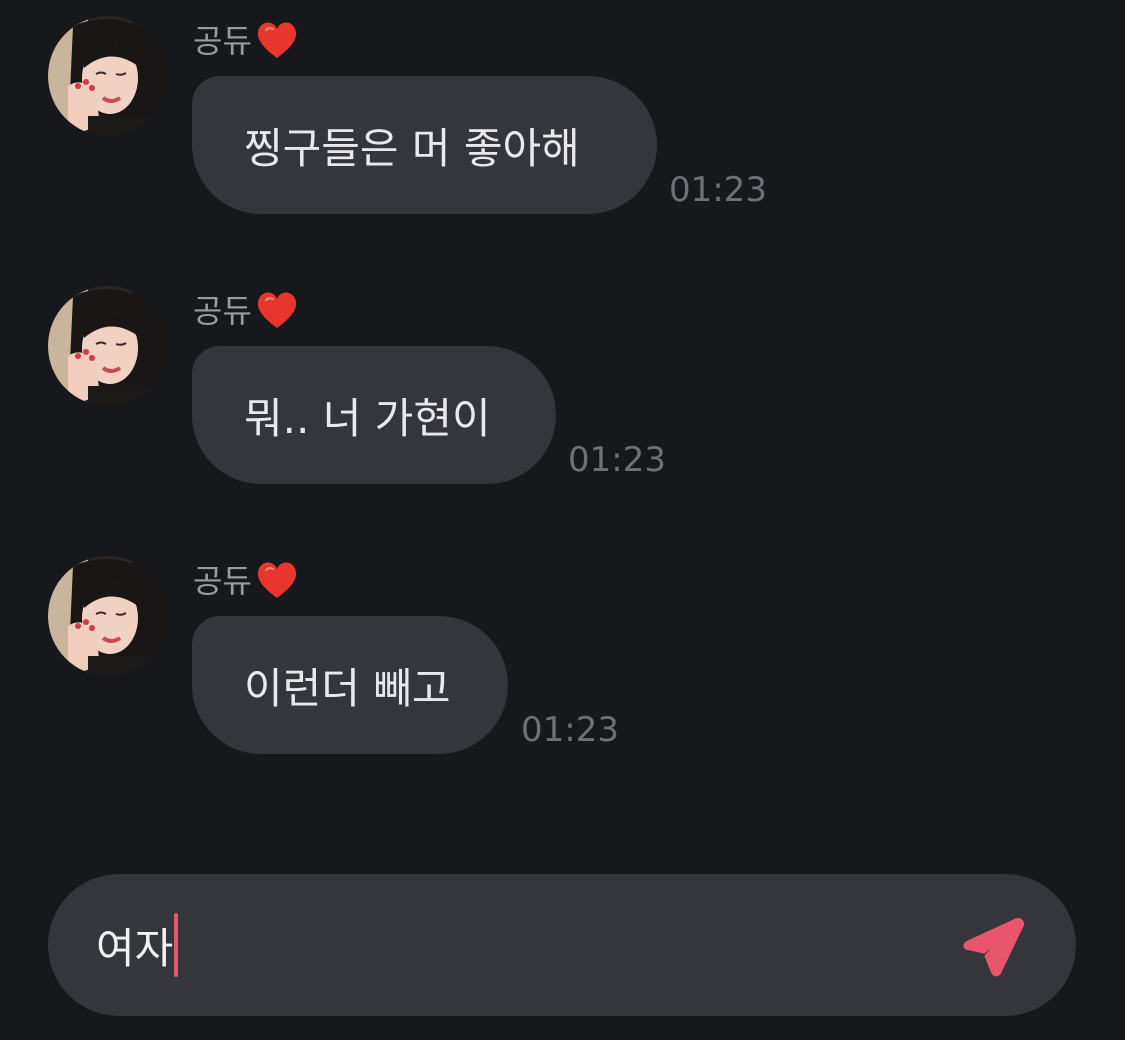 The image size is (1125, 1040). What do you see at coordinates (347, 688) in the screenshot?
I see `message-text: 이런더 빼고` at bounding box center [347, 688].